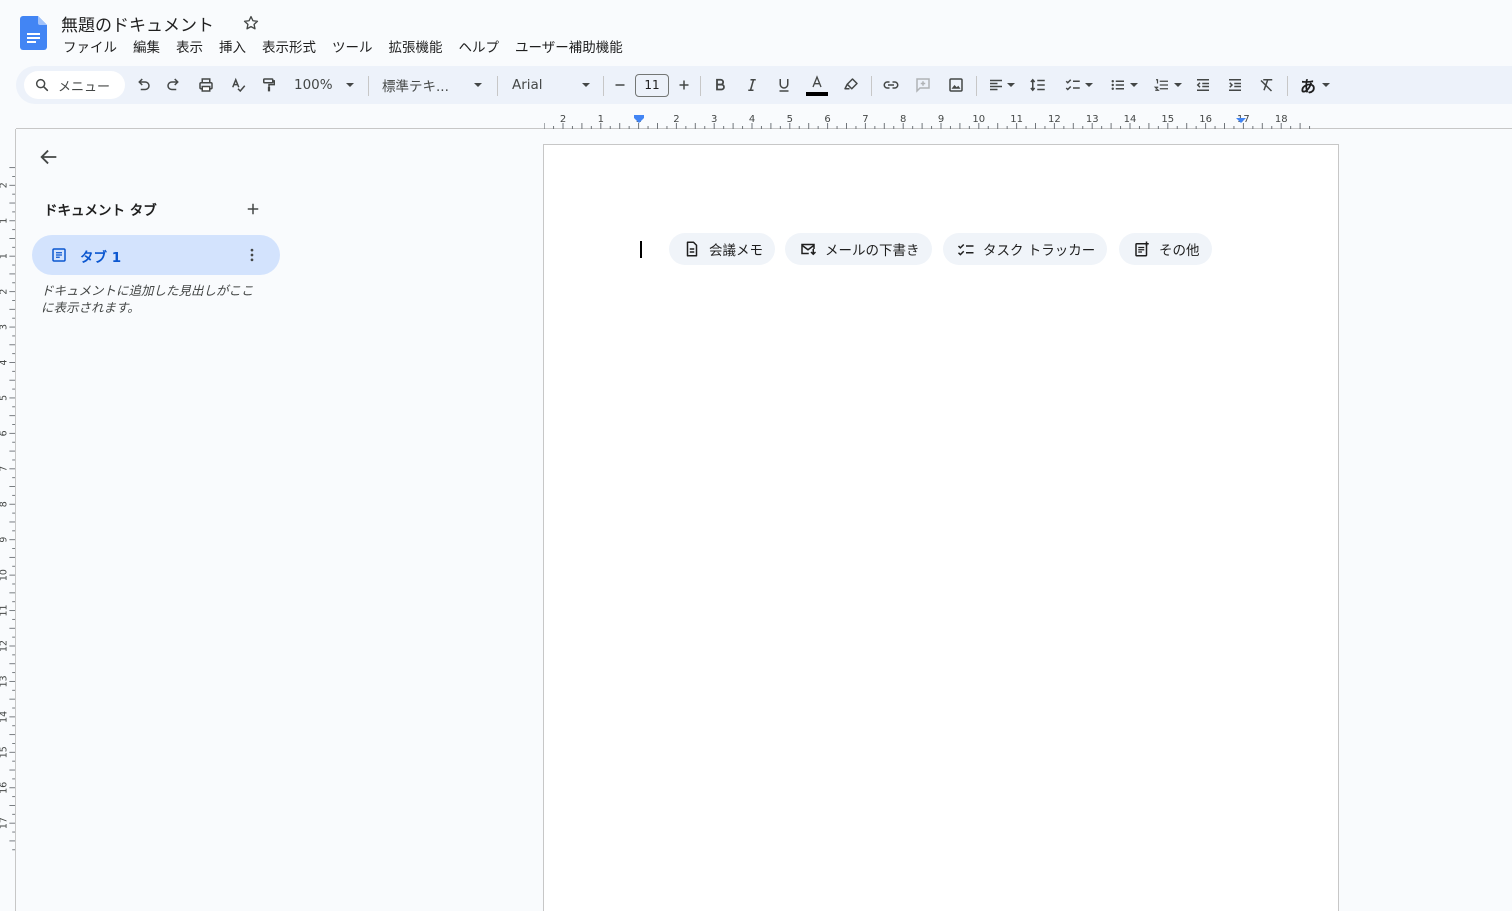 The height and width of the screenshot is (911, 1512). I want to click on ruler-label: 17, so click(5, 823).